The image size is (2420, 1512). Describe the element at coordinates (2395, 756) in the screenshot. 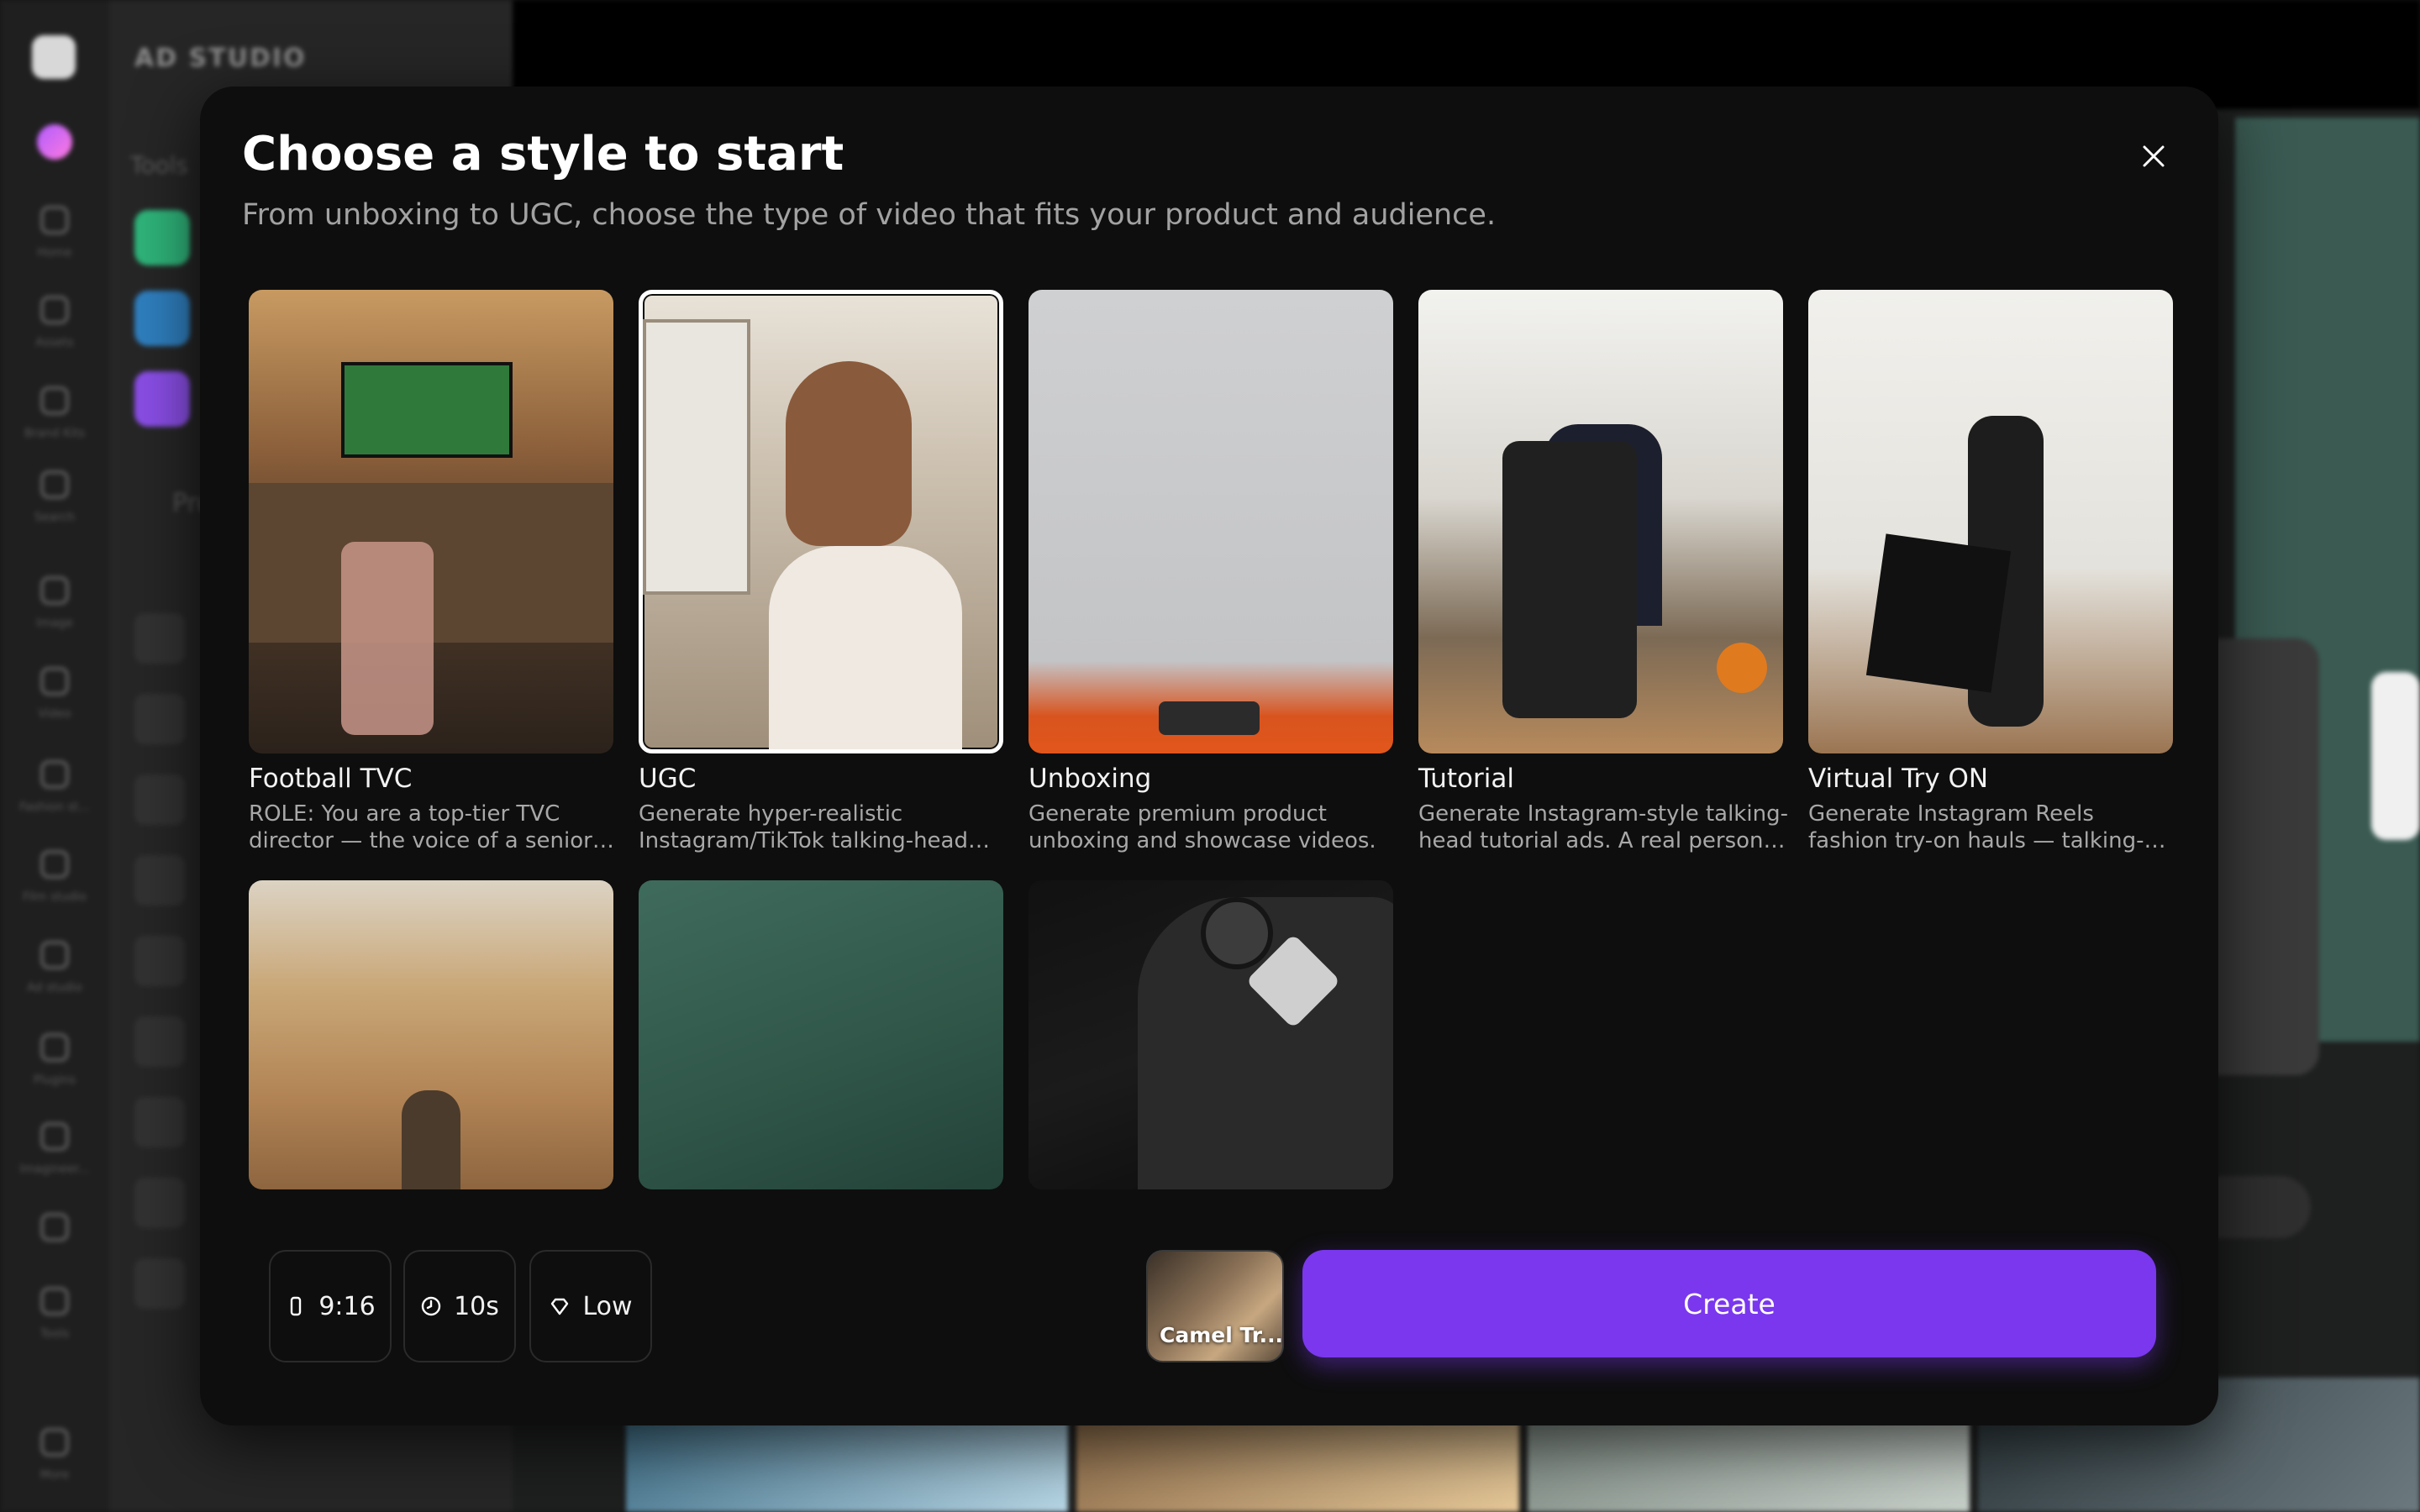

I see `side-handle` at that location.